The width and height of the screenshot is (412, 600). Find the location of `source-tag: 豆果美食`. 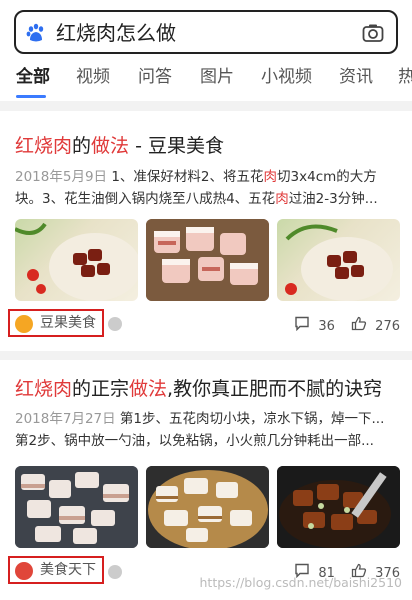

source-tag: 豆果美食 is located at coordinates (56, 323).